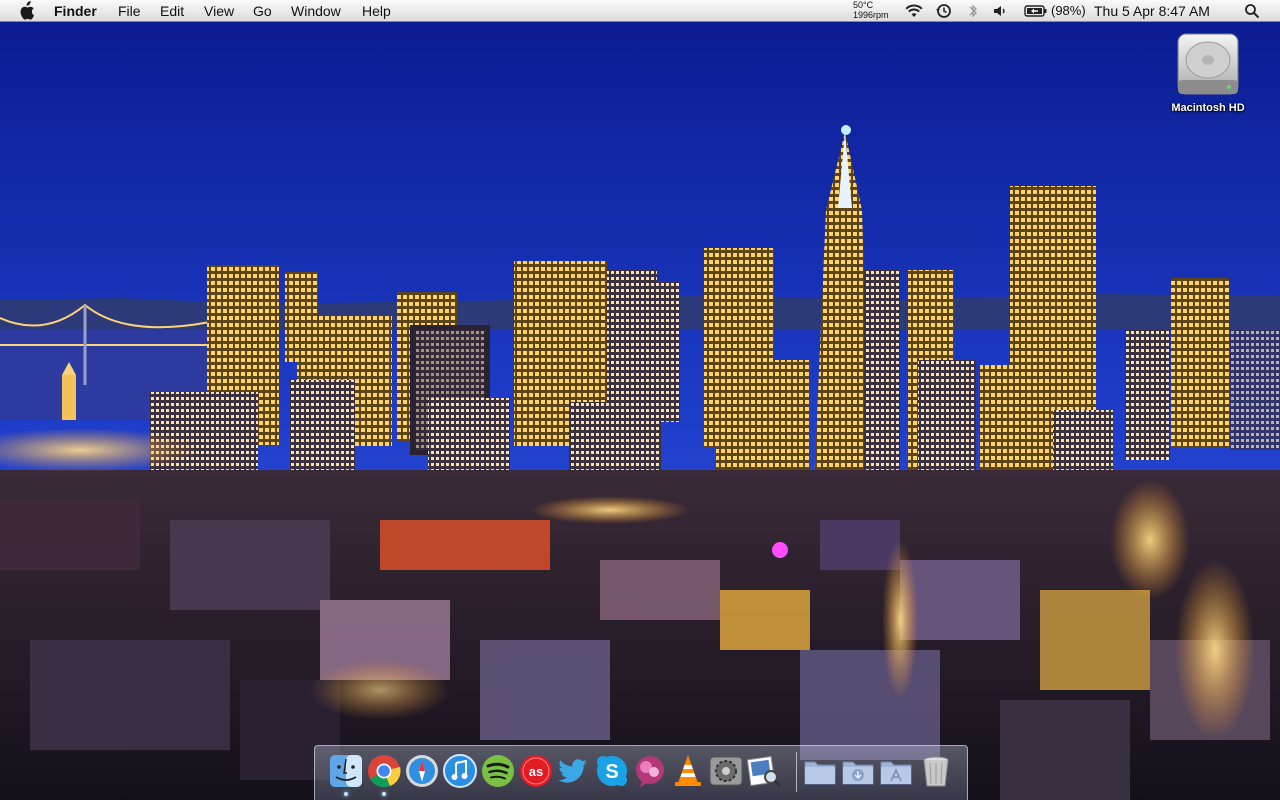  What do you see at coordinates (376, 11) in the screenshot?
I see `menu-help: Help` at bounding box center [376, 11].